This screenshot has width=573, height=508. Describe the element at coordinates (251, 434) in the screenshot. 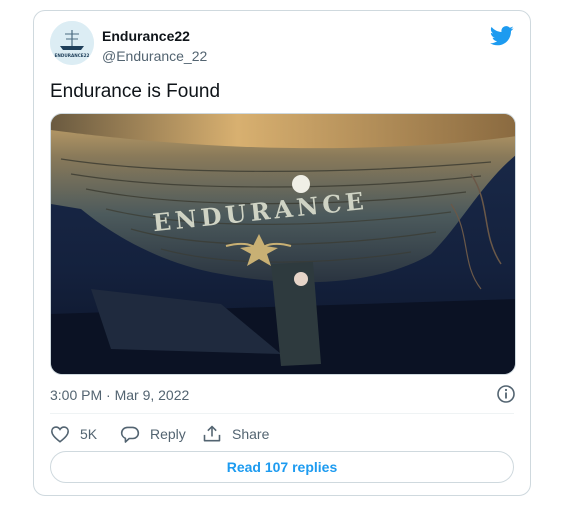

I see `share-label: Share` at that location.